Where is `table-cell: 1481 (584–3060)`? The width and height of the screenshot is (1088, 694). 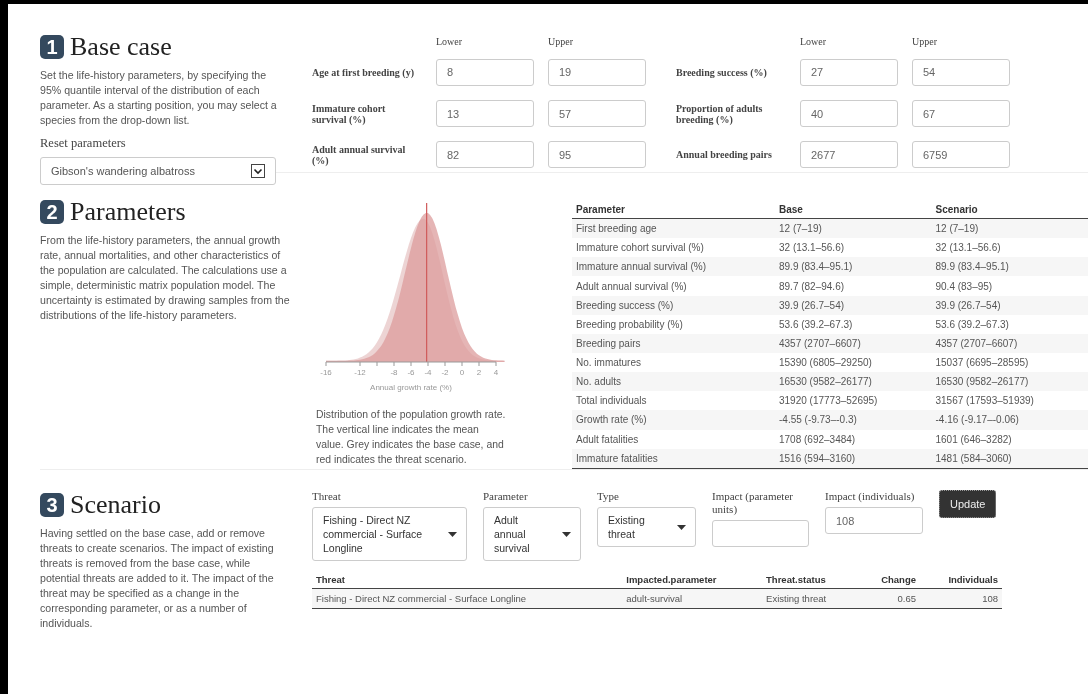 table-cell: 1481 (584–3060) is located at coordinates (1009, 458).